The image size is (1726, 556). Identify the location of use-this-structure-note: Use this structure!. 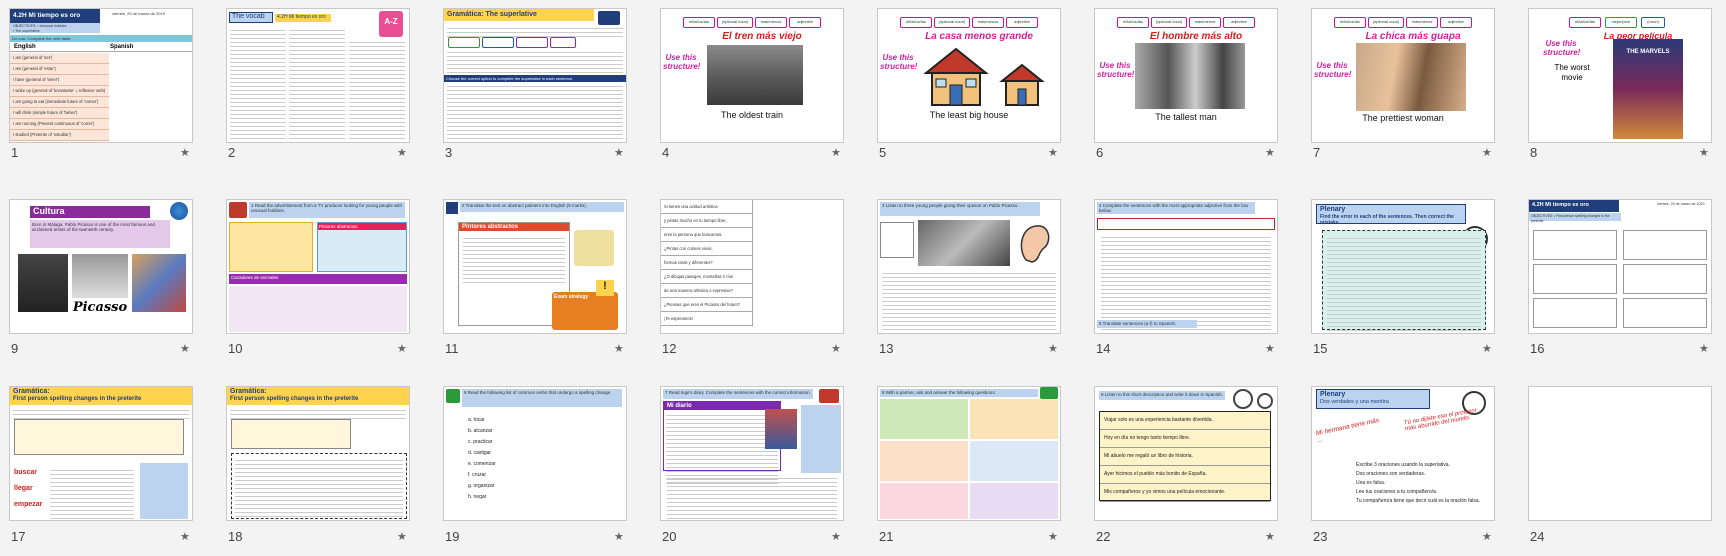
(1333, 70).